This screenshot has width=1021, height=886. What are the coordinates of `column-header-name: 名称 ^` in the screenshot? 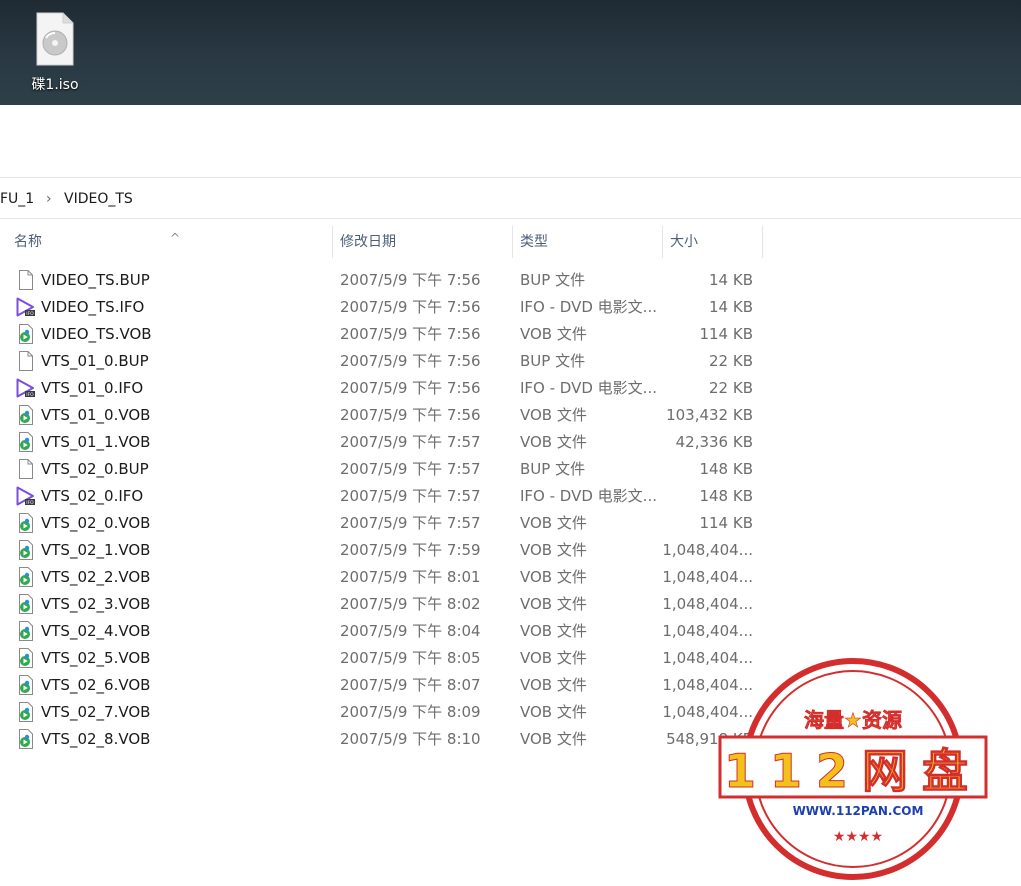 It's located at (170, 242).